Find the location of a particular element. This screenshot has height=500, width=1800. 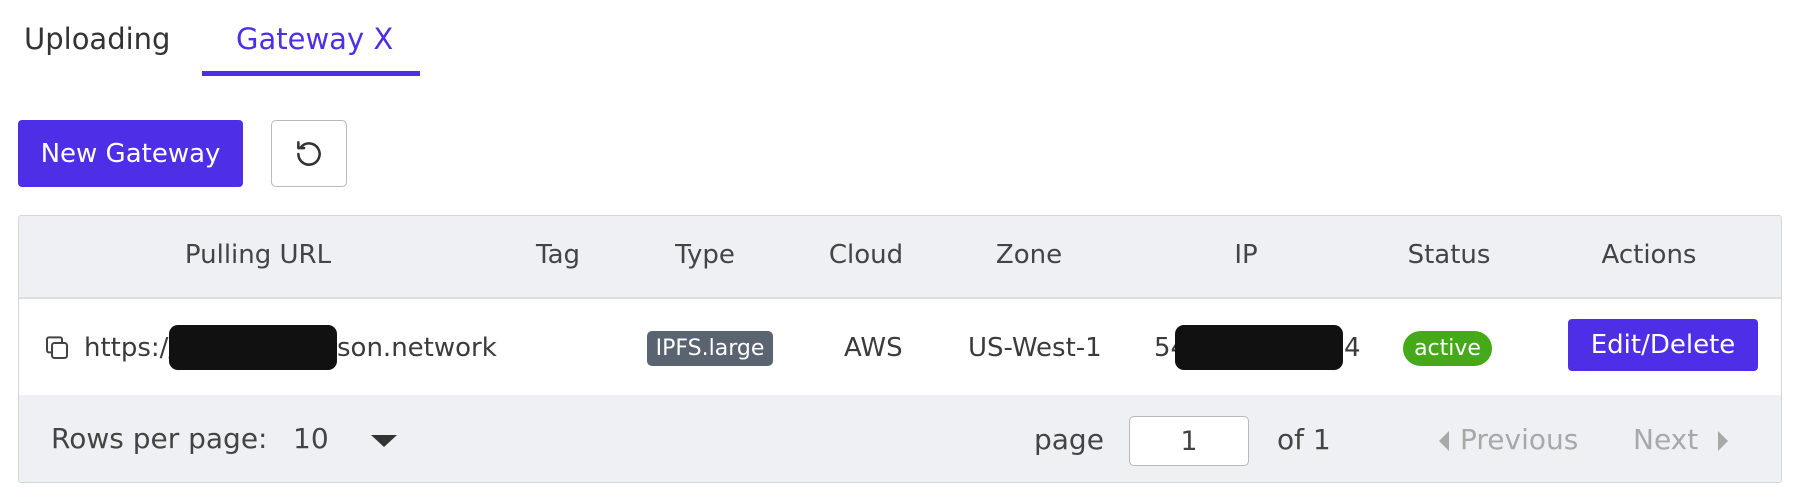

type-badge: IPFS.large is located at coordinates (710, 348).